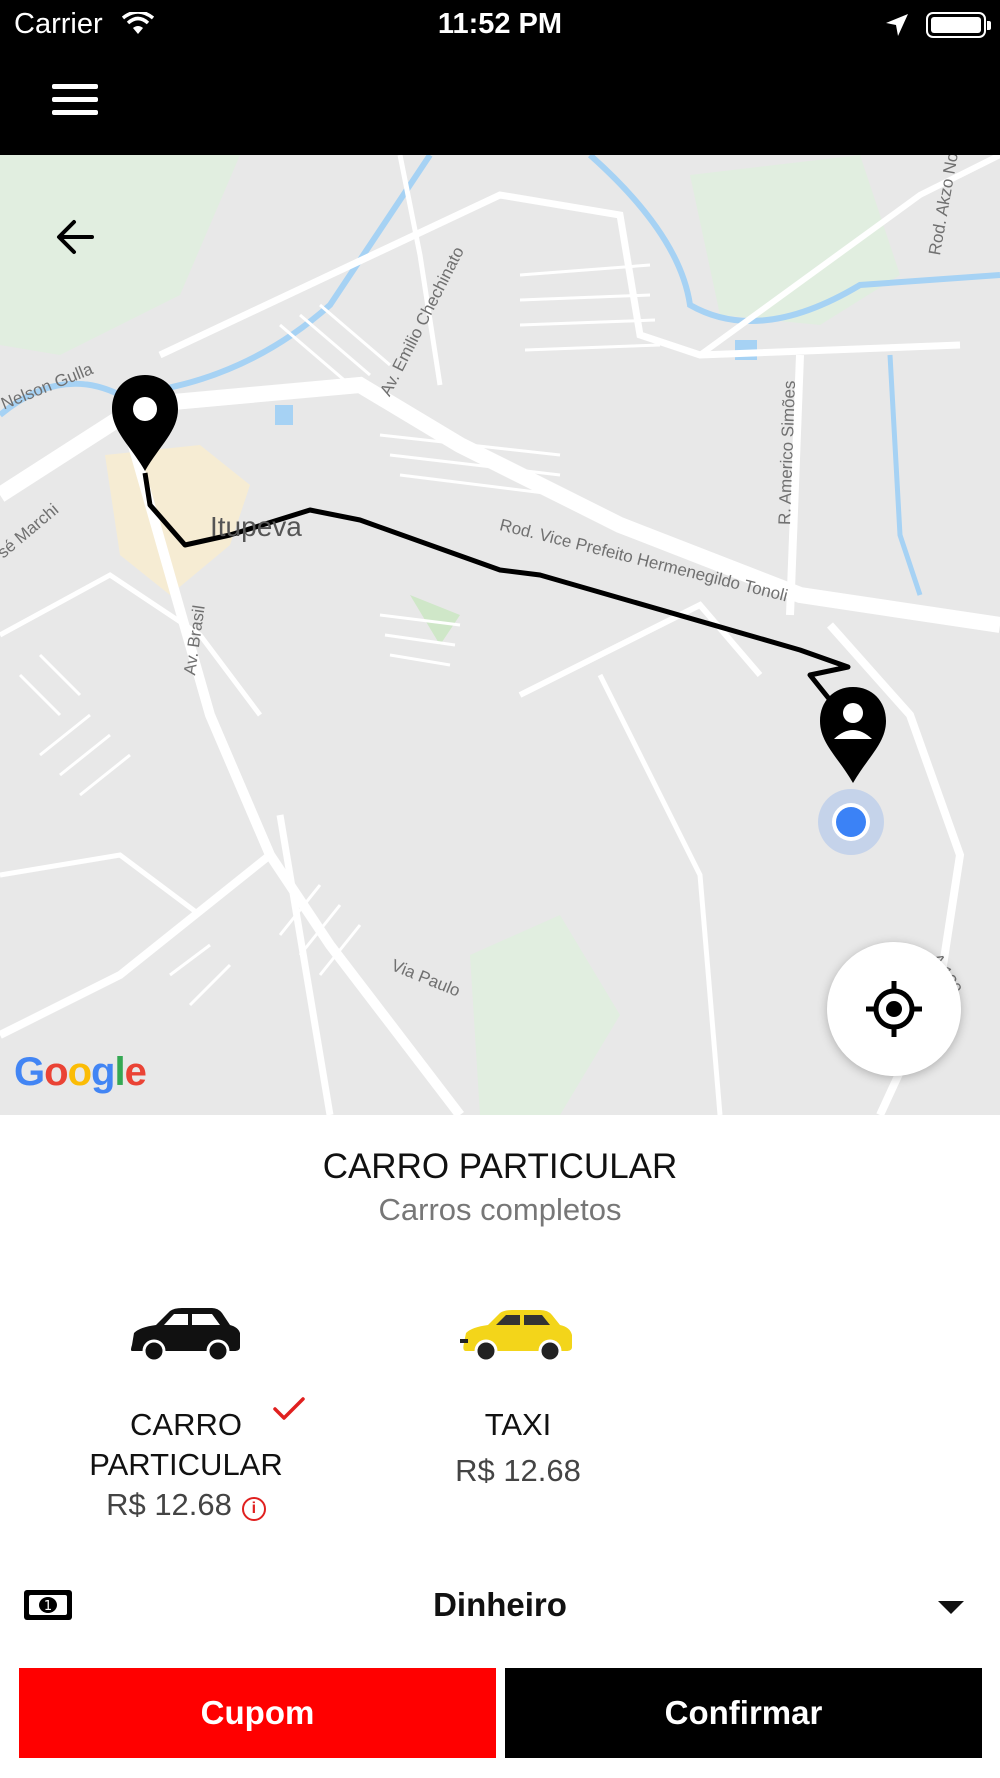 Image resolution: width=1000 pixels, height=1778 pixels. Describe the element at coordinates (257, 1713) in the screenshot. I see `coupon-button: Cupom` at that location.